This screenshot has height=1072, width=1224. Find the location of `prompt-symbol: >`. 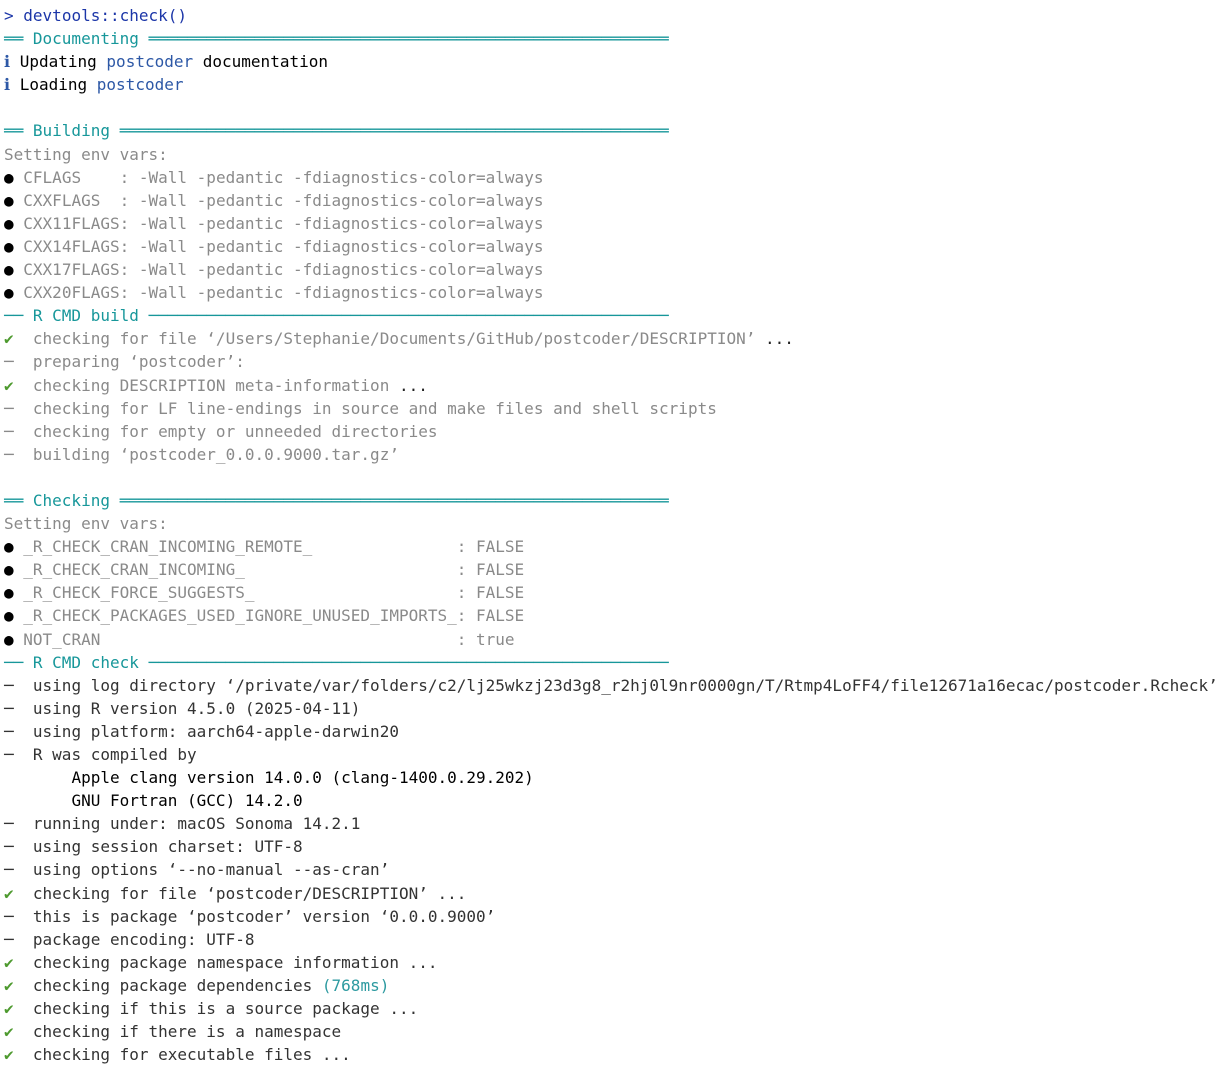

prompt-symbol: > is located at coordinates (9, 15).